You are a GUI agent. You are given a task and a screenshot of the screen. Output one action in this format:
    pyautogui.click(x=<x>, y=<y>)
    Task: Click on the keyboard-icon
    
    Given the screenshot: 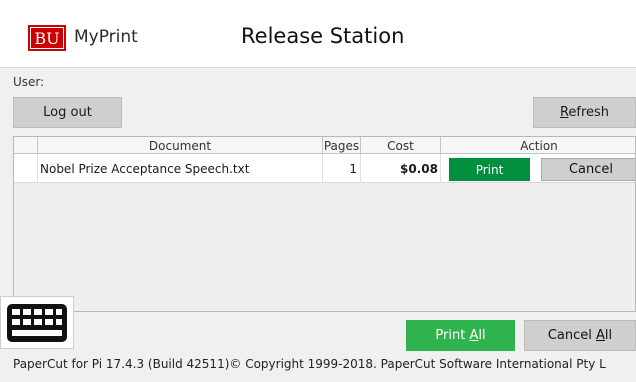 What is the action you would take?
    pyautogui.click(x=37, y=322)
    